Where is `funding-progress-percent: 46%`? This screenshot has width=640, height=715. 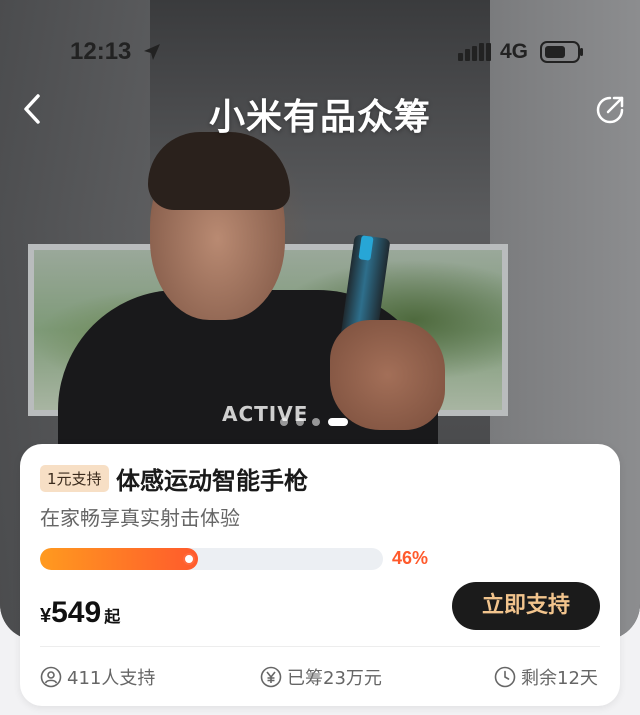 funding-progress-percent: 46% is located at coordinates (410, 558).